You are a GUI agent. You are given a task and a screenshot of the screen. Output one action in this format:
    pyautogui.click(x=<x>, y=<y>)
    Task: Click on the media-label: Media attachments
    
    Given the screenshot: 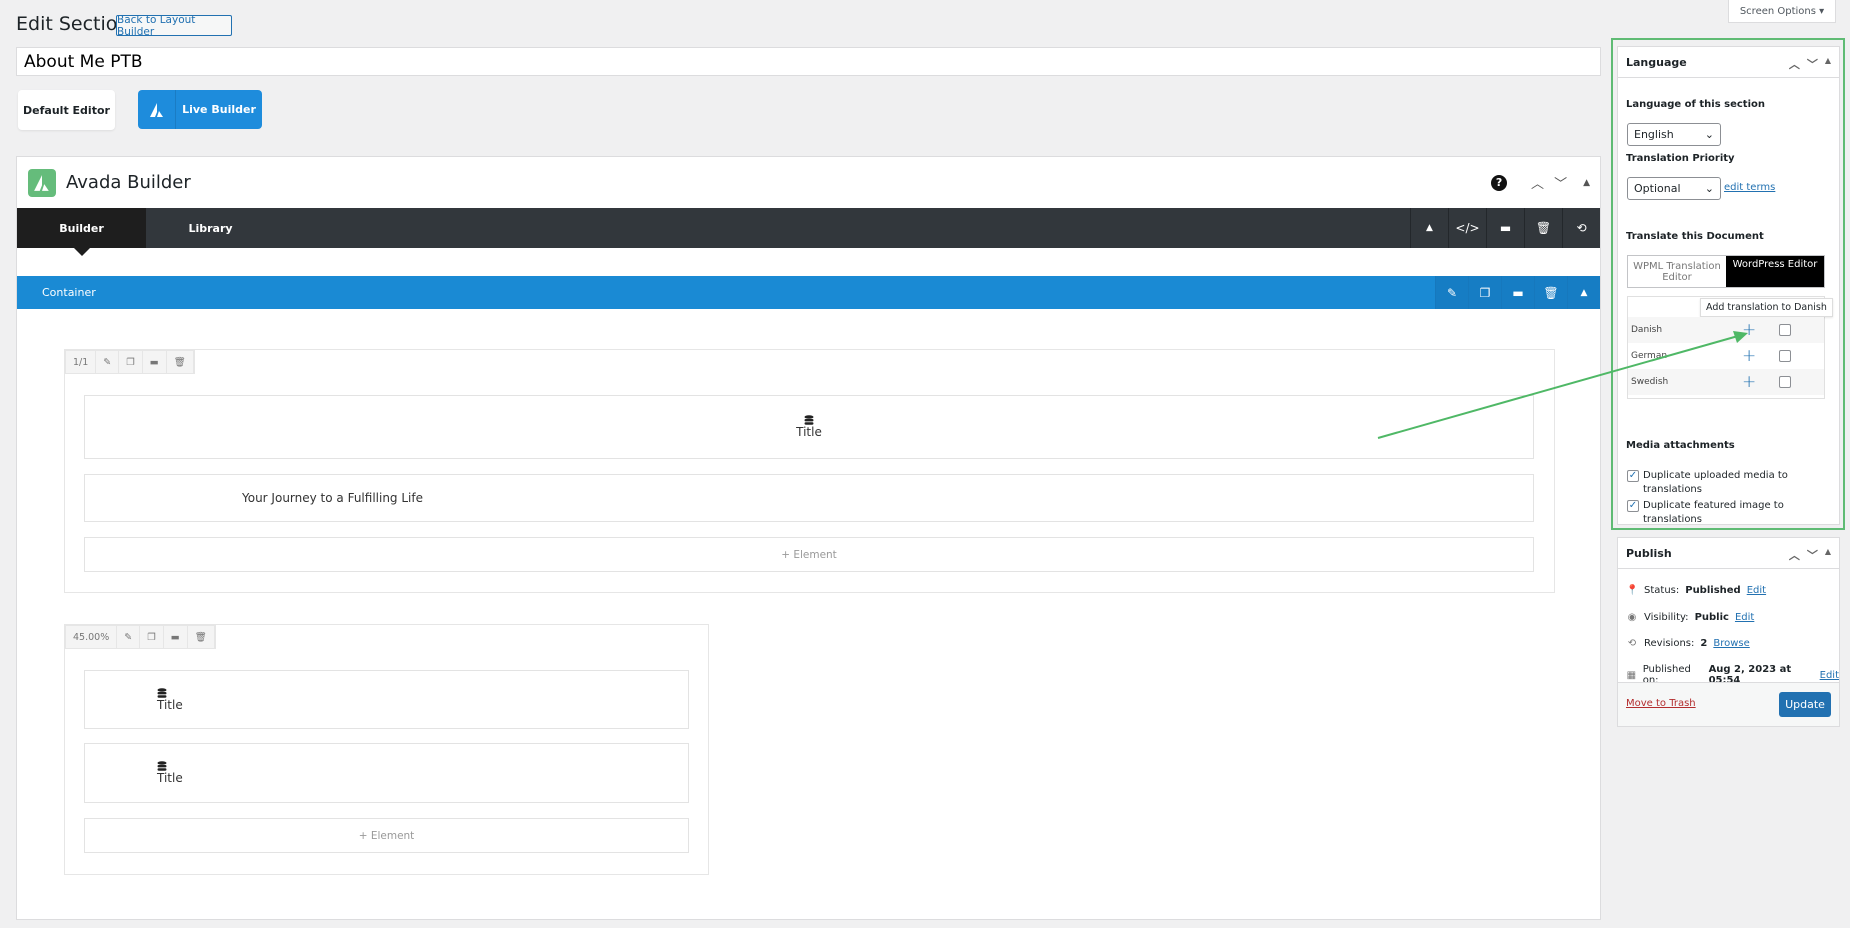 What is the action you would take?
    pyautogui.click(x=1680, y=445)
    